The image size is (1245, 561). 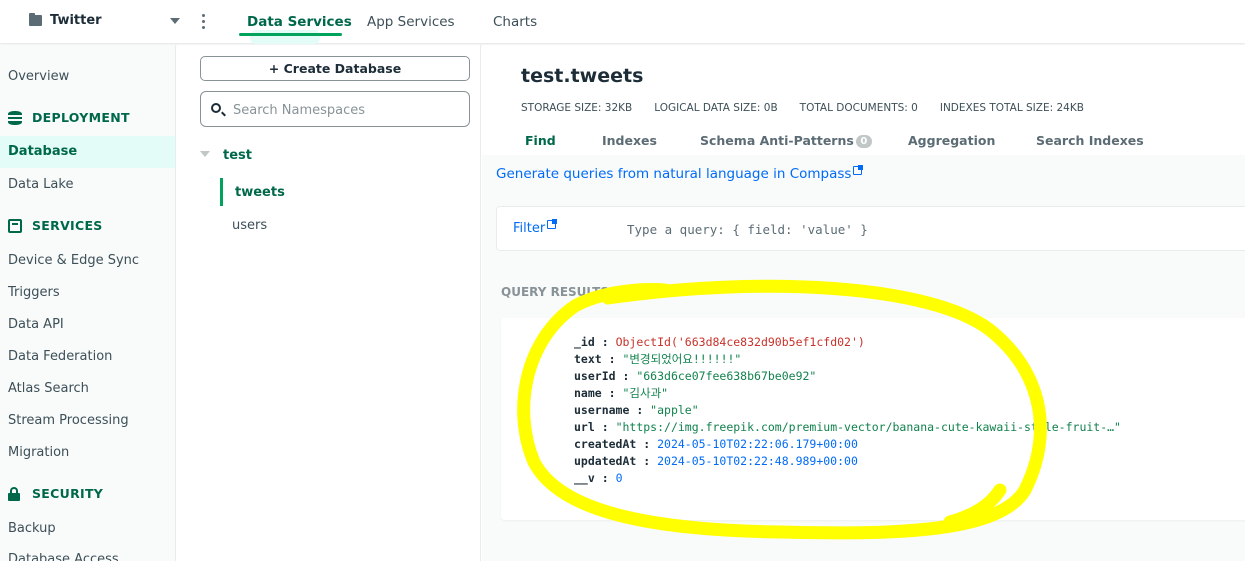 I want to click on field-key: updatedAt, so click(x=605, y=461).